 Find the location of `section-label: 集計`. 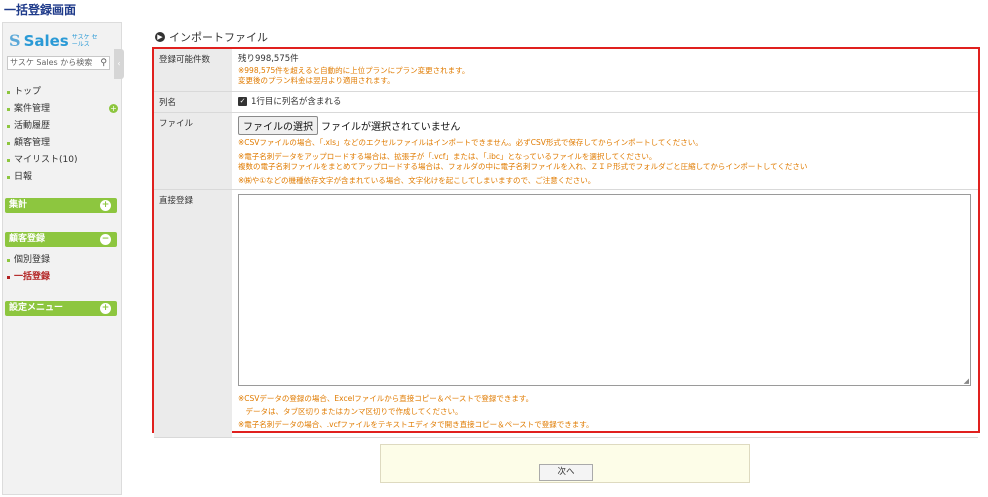

section-label: 集計 is located at coordinates (18, 205).